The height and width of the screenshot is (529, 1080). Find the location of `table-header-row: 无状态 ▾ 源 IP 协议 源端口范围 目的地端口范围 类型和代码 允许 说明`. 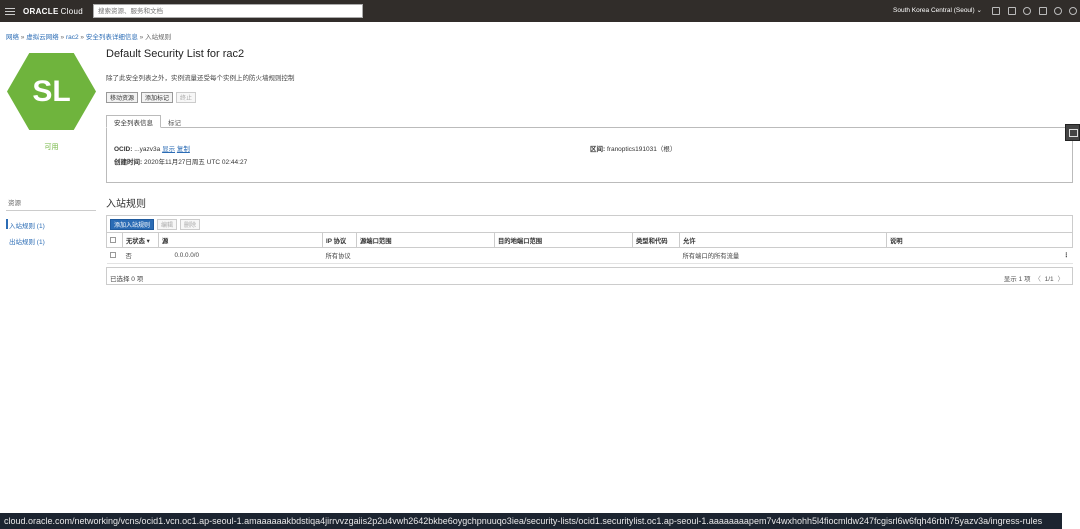

table-header-row: 无状态 ▾ 源 IP 协议 源端口范围 目的地端口范围 类型和代码 允许 说明 is located at coordinates (589, 240).